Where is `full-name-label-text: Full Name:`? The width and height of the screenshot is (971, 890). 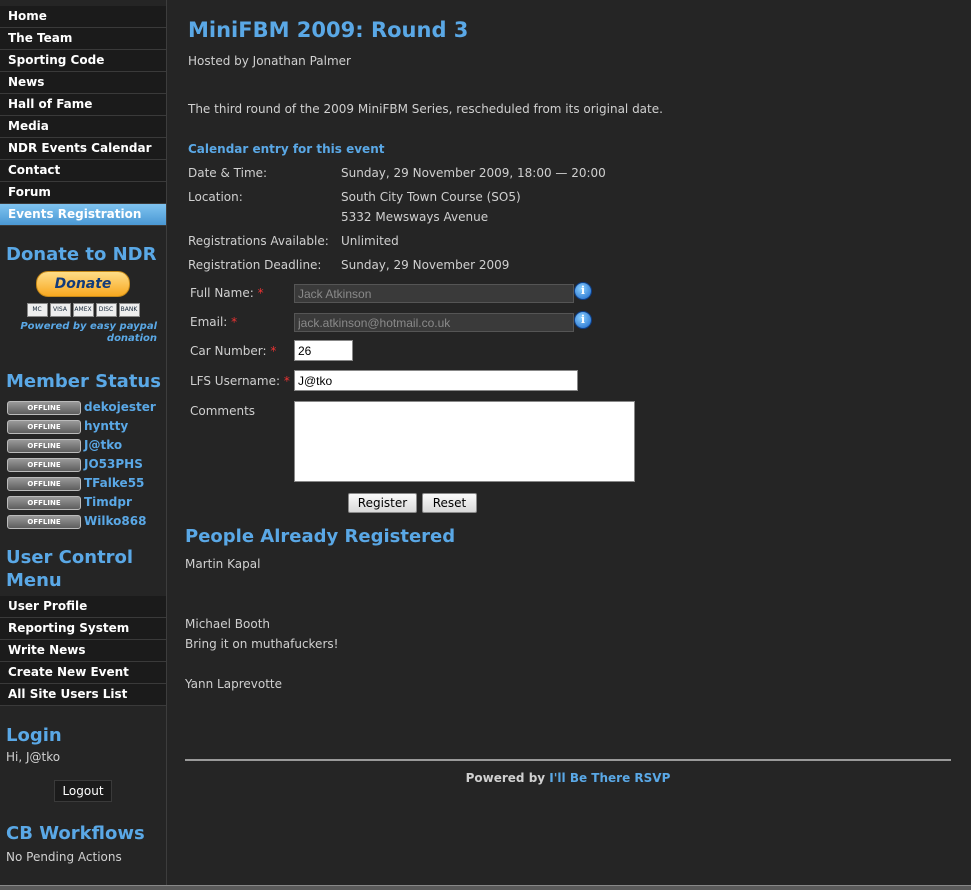
full-name-label-text: Full Name: is located at coordinates (222, 293).